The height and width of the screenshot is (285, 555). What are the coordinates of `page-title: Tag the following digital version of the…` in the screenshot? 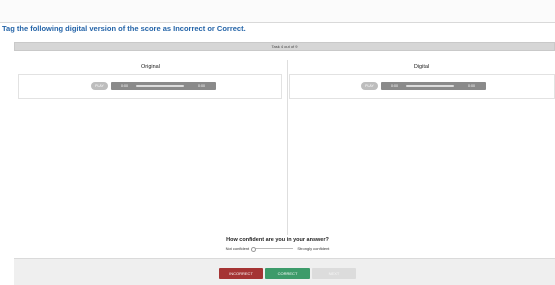 It's located at (124, 28).